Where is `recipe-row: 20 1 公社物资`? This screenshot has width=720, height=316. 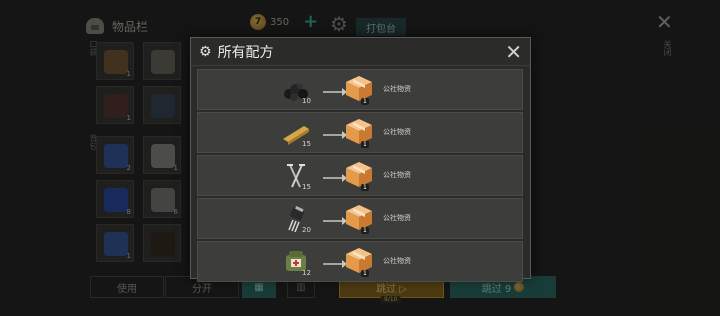 recipe-row: 20 1 公社物资 is located at coordinates (360, 218).